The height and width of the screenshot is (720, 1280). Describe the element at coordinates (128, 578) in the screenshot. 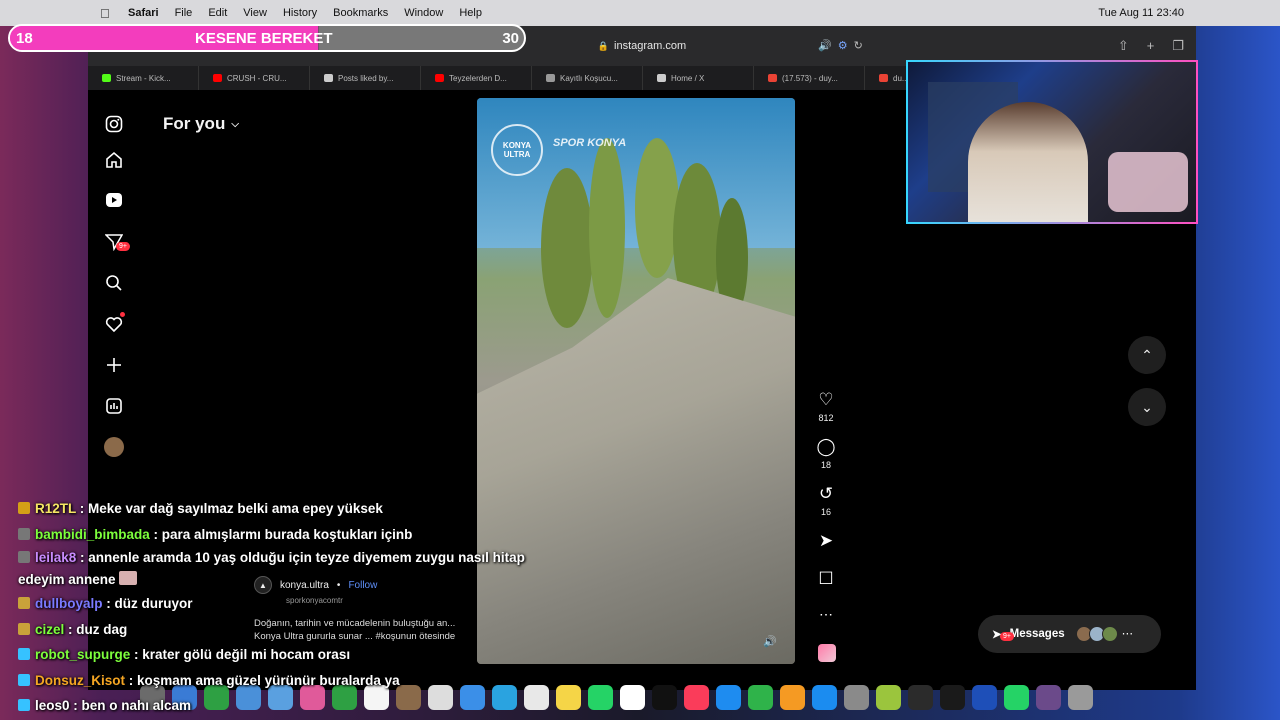

I see `emote-icon` at that location.